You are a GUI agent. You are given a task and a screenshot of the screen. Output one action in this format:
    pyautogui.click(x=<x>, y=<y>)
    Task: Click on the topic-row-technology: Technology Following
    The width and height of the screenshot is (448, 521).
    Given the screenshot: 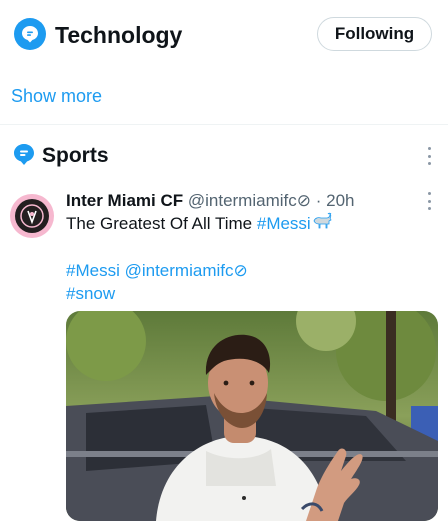 What is the action you would take?
    pyautogui.click(x=224, y=35)
    